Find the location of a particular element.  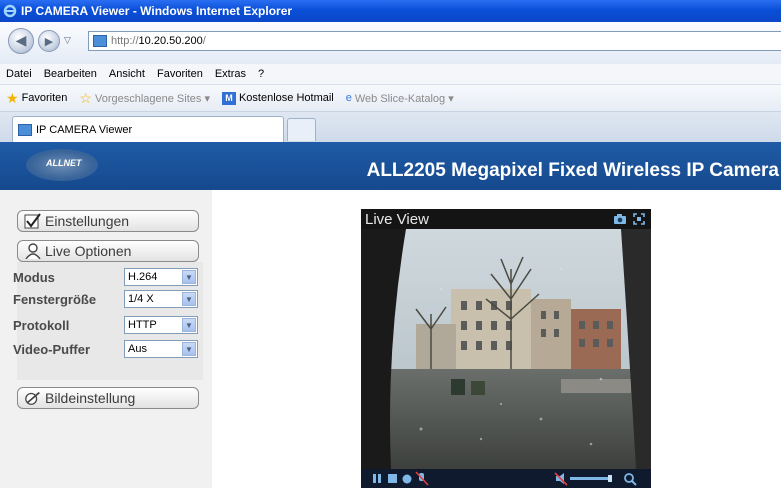

menu-ansicht: Ansicht is located at coordinates (127, 74).